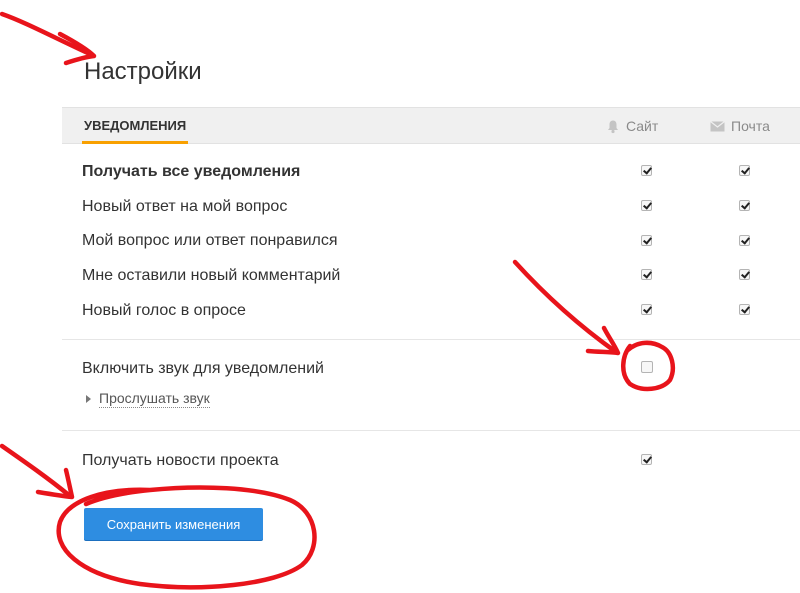 This screenshot has width=800, height=593. Describe the element at coordinates (164, 310) in the screenshot. I see `row-label-poll-vote: Новый голос в опросе` at that location.